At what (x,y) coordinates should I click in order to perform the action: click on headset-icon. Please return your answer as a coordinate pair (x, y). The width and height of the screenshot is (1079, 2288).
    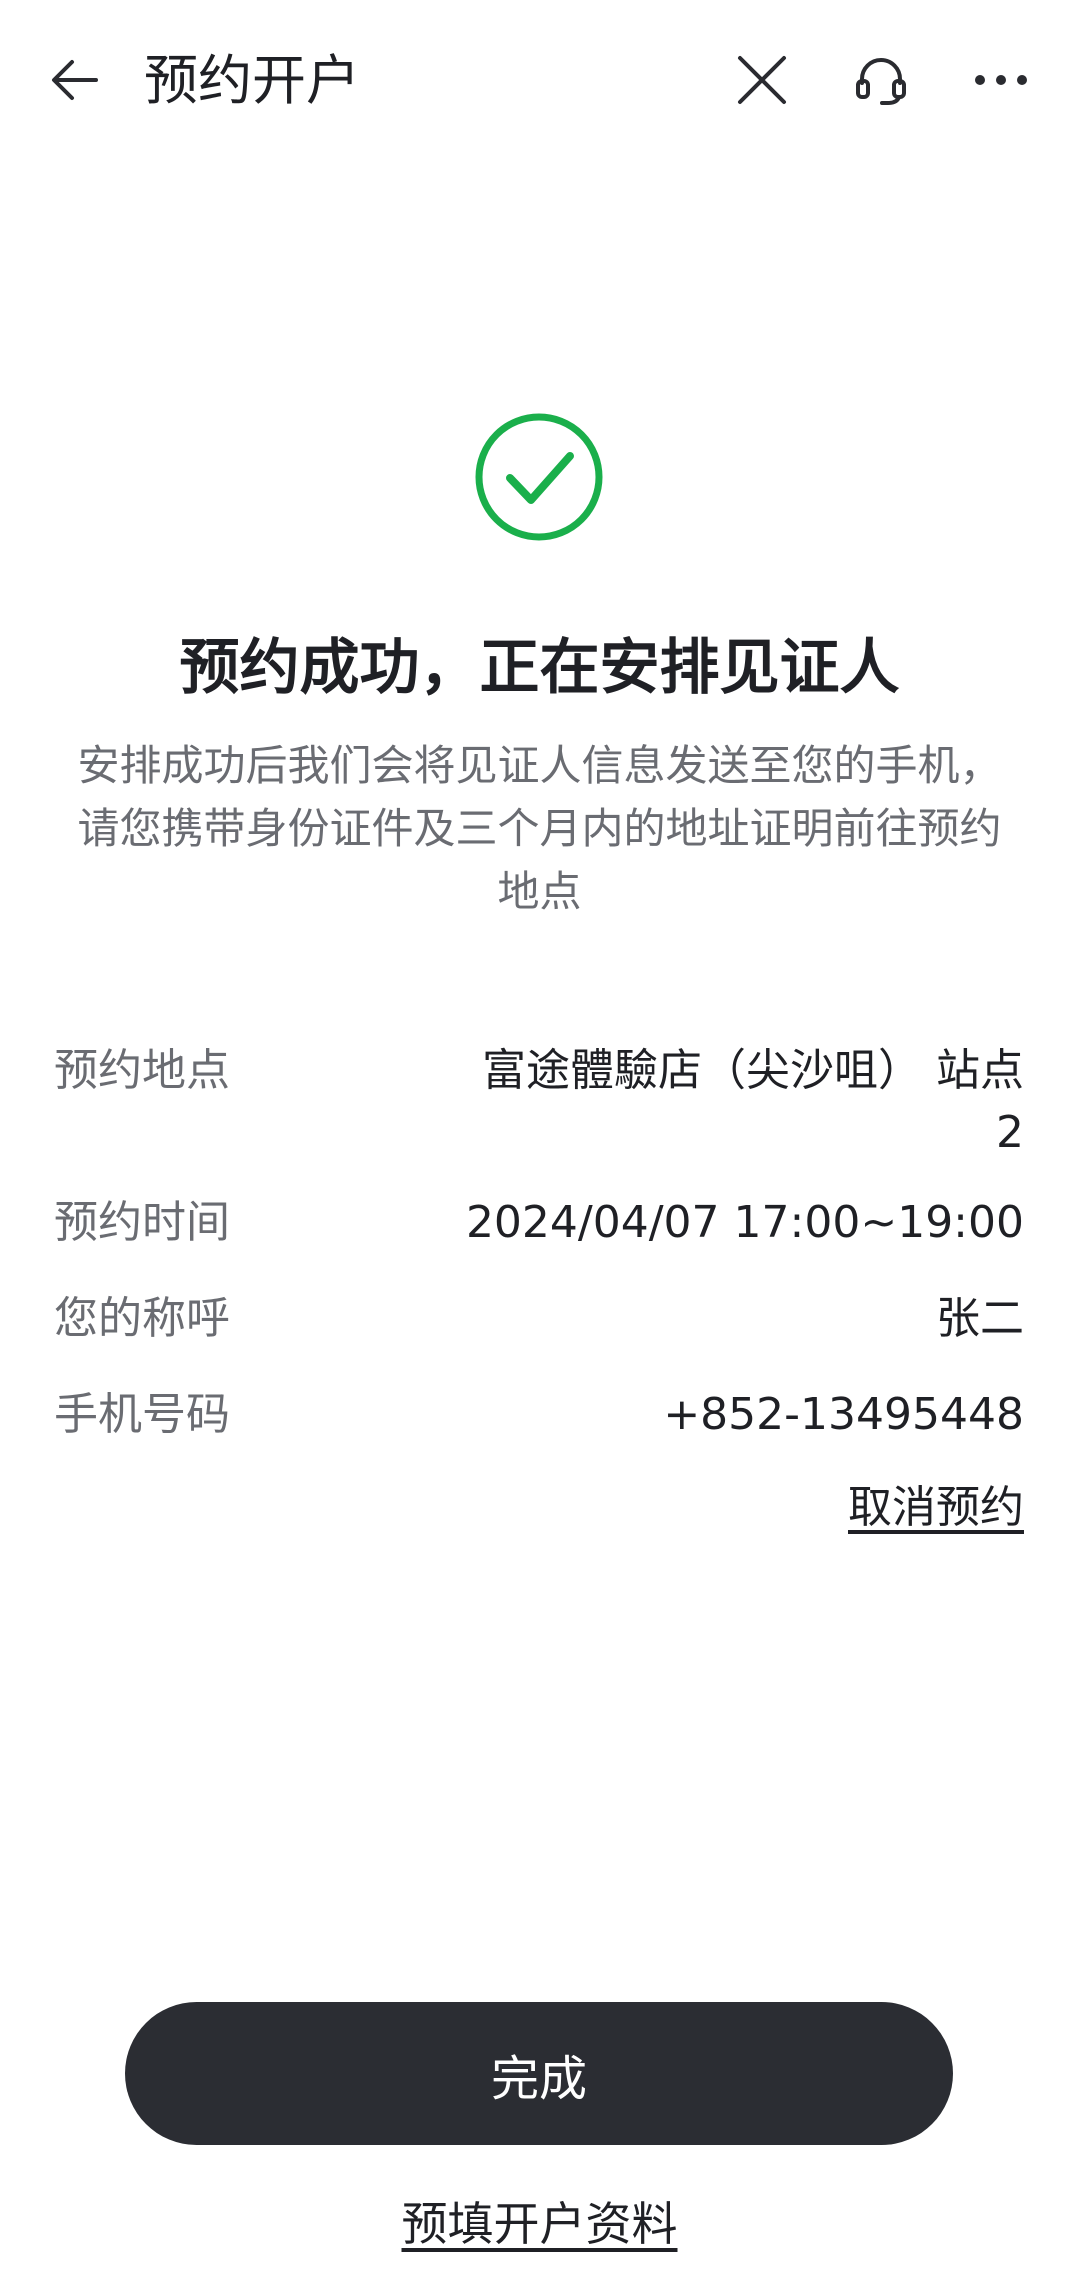
    Looking at the image, I should click on (881, 81).